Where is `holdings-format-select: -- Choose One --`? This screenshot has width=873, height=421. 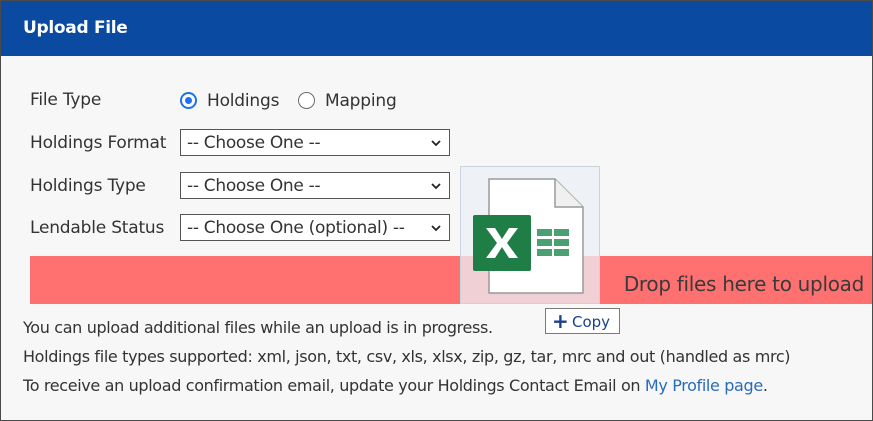
holdings-format-select: -- Choose One -- is located at coordinates (315, 142).